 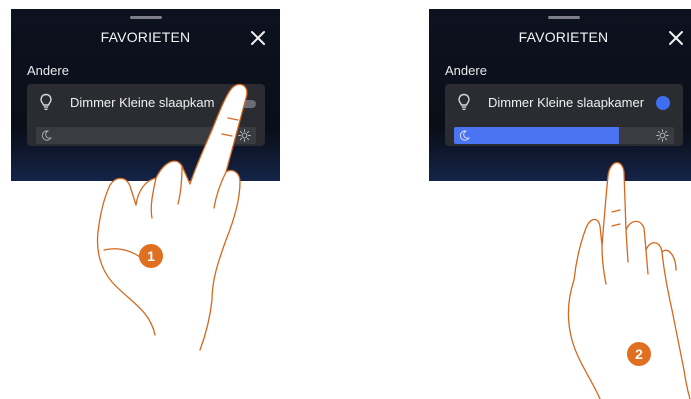 I want to click on hand-tap-icon, so click(x=172, y=217).